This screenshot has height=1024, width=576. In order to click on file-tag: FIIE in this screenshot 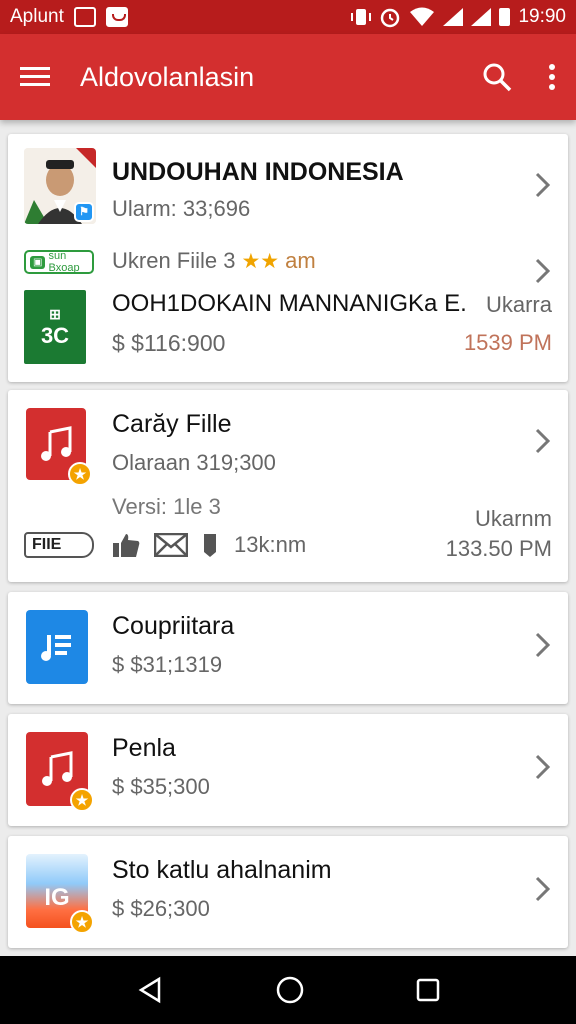, I will do `click(59, 545)`.